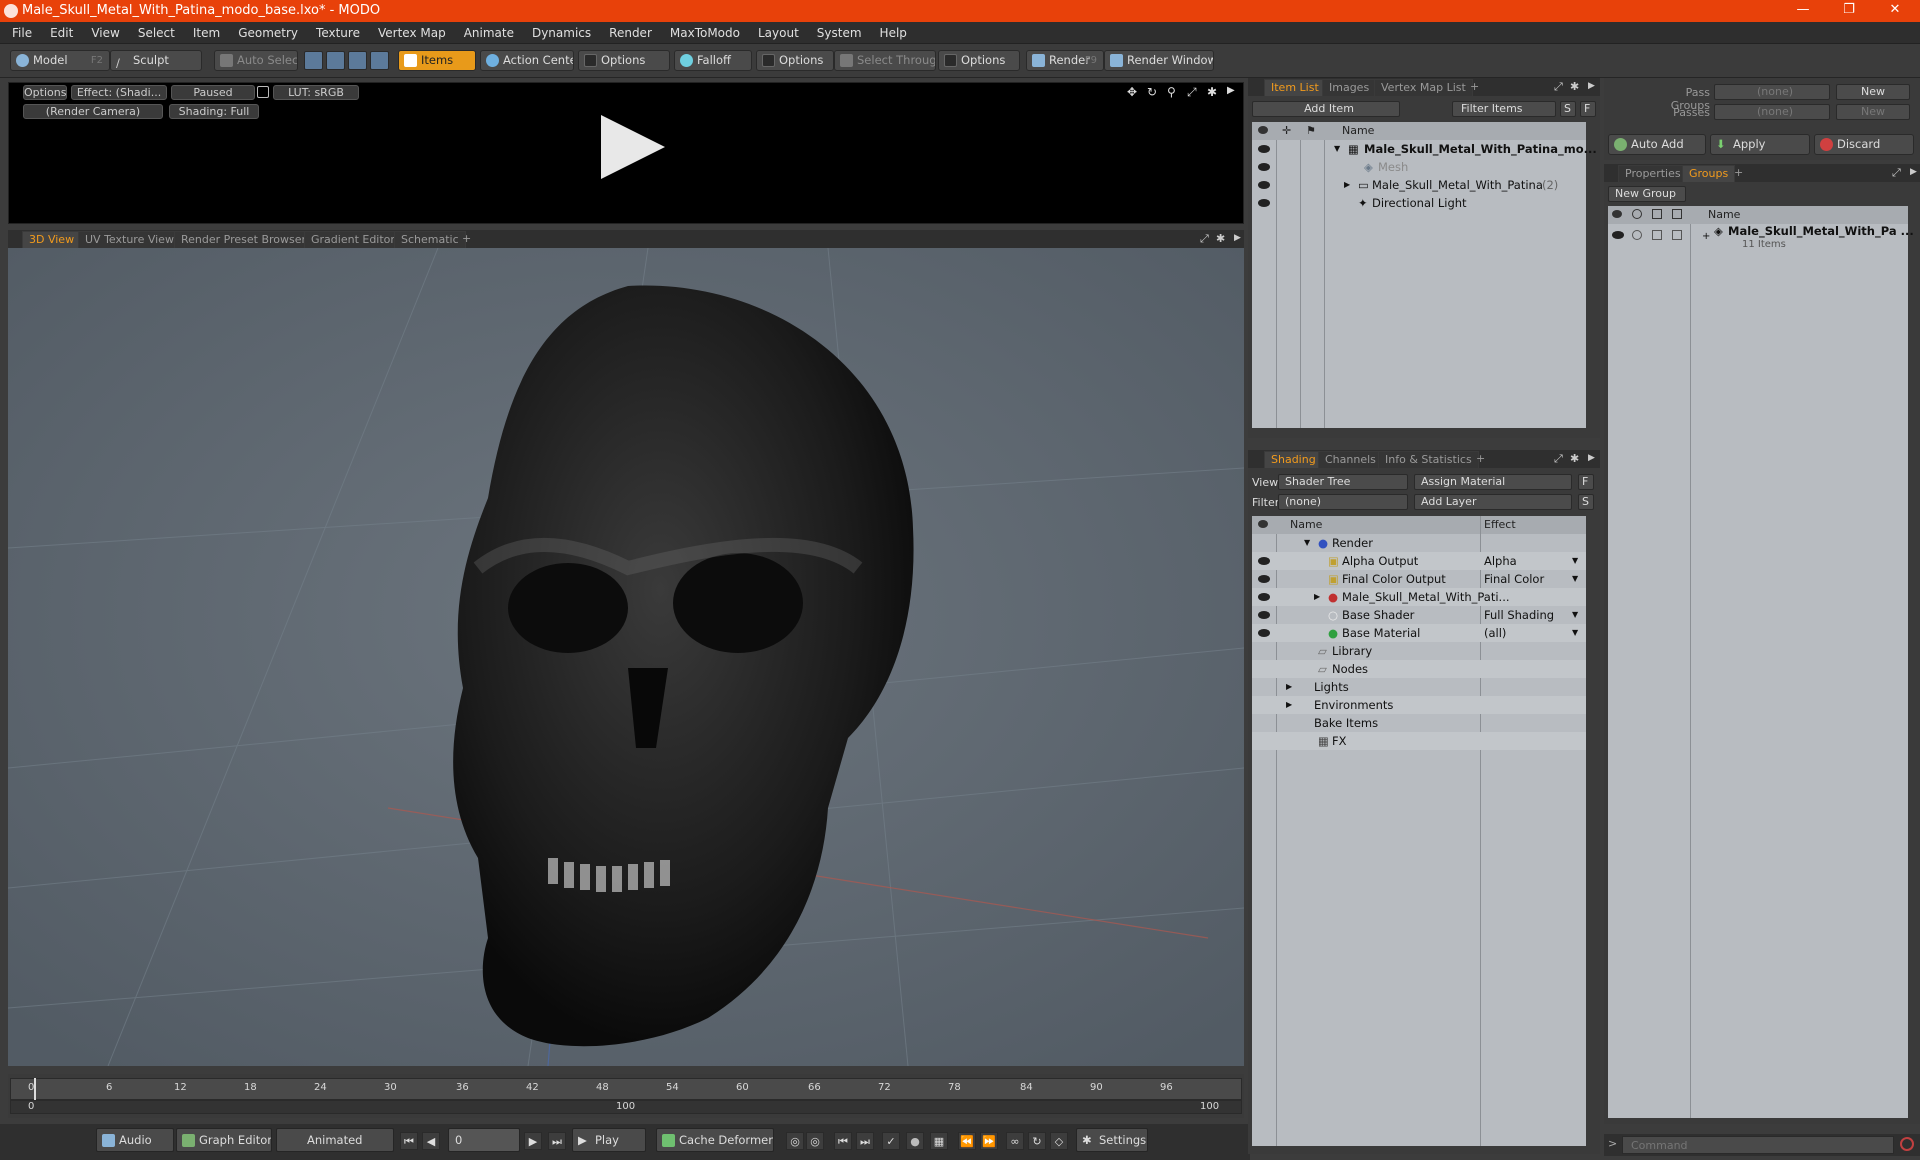  Describe the element at coordinates (967, 1141) in the screenshot. I see `step-back-icon: ⏪` at that location.